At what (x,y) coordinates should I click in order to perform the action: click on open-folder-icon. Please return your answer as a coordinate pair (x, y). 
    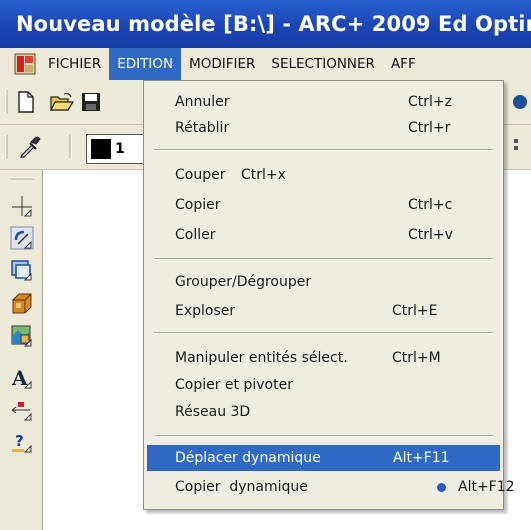
    Looking at the image, I should click on (62, 102).